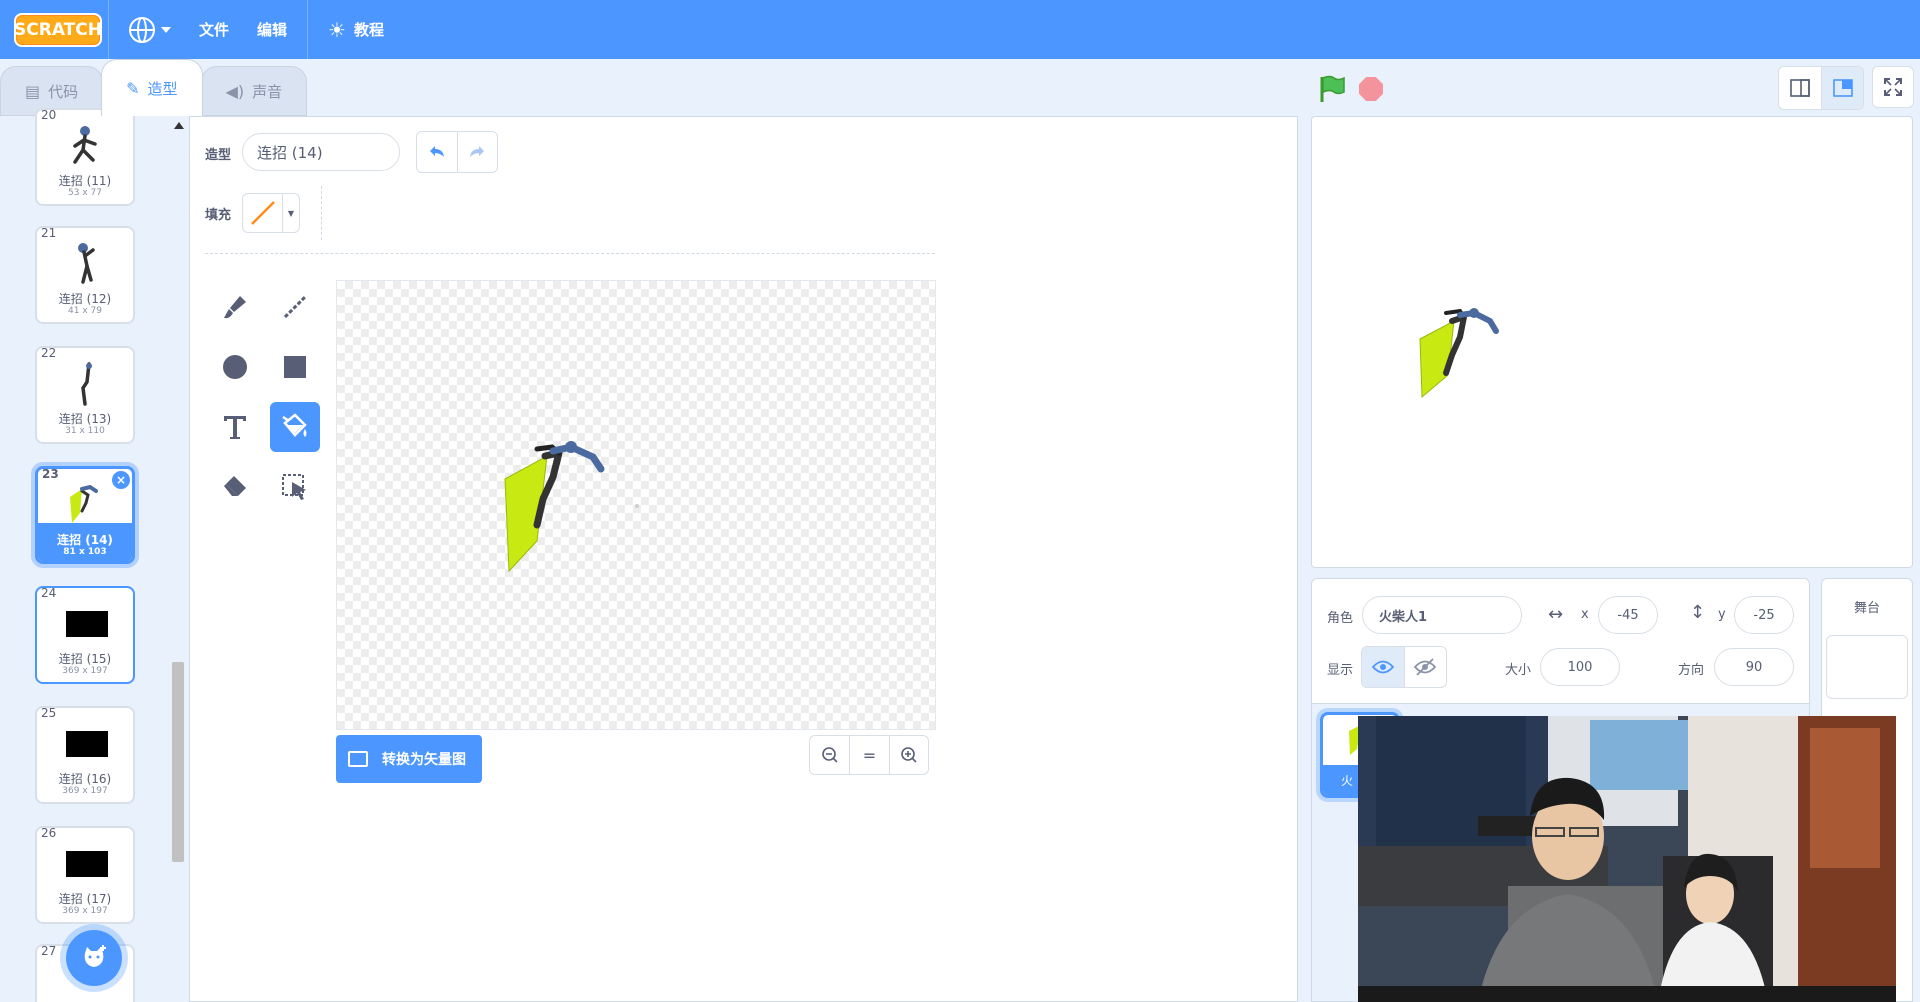  I want to click on hide-sprite-button, so click(1424, 667).